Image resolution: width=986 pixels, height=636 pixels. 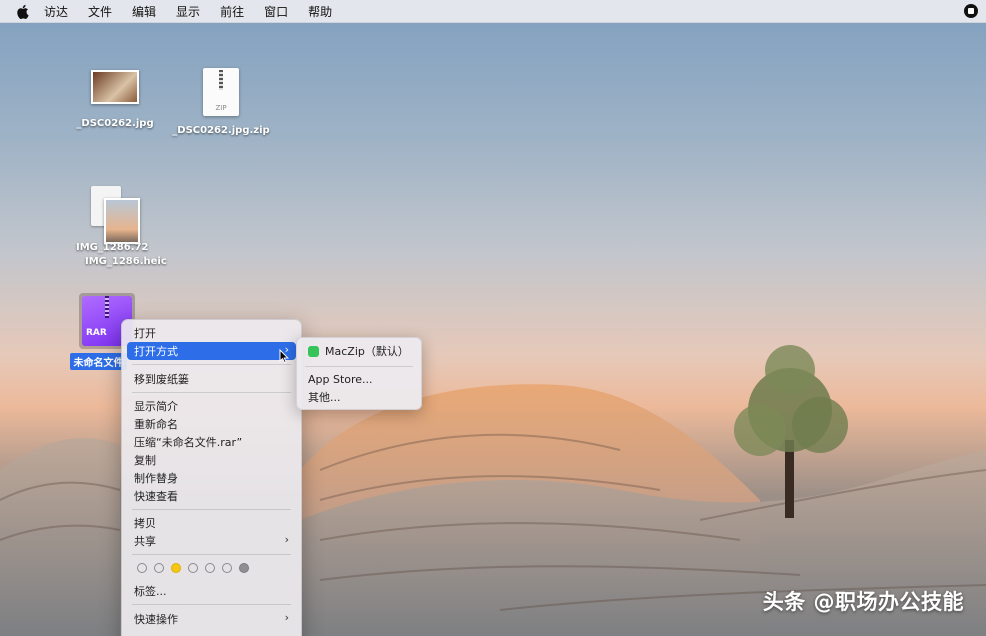 I want to click on menu-item-compress: 压缩“未命名文件.rar”, so click(x=211, y=442).